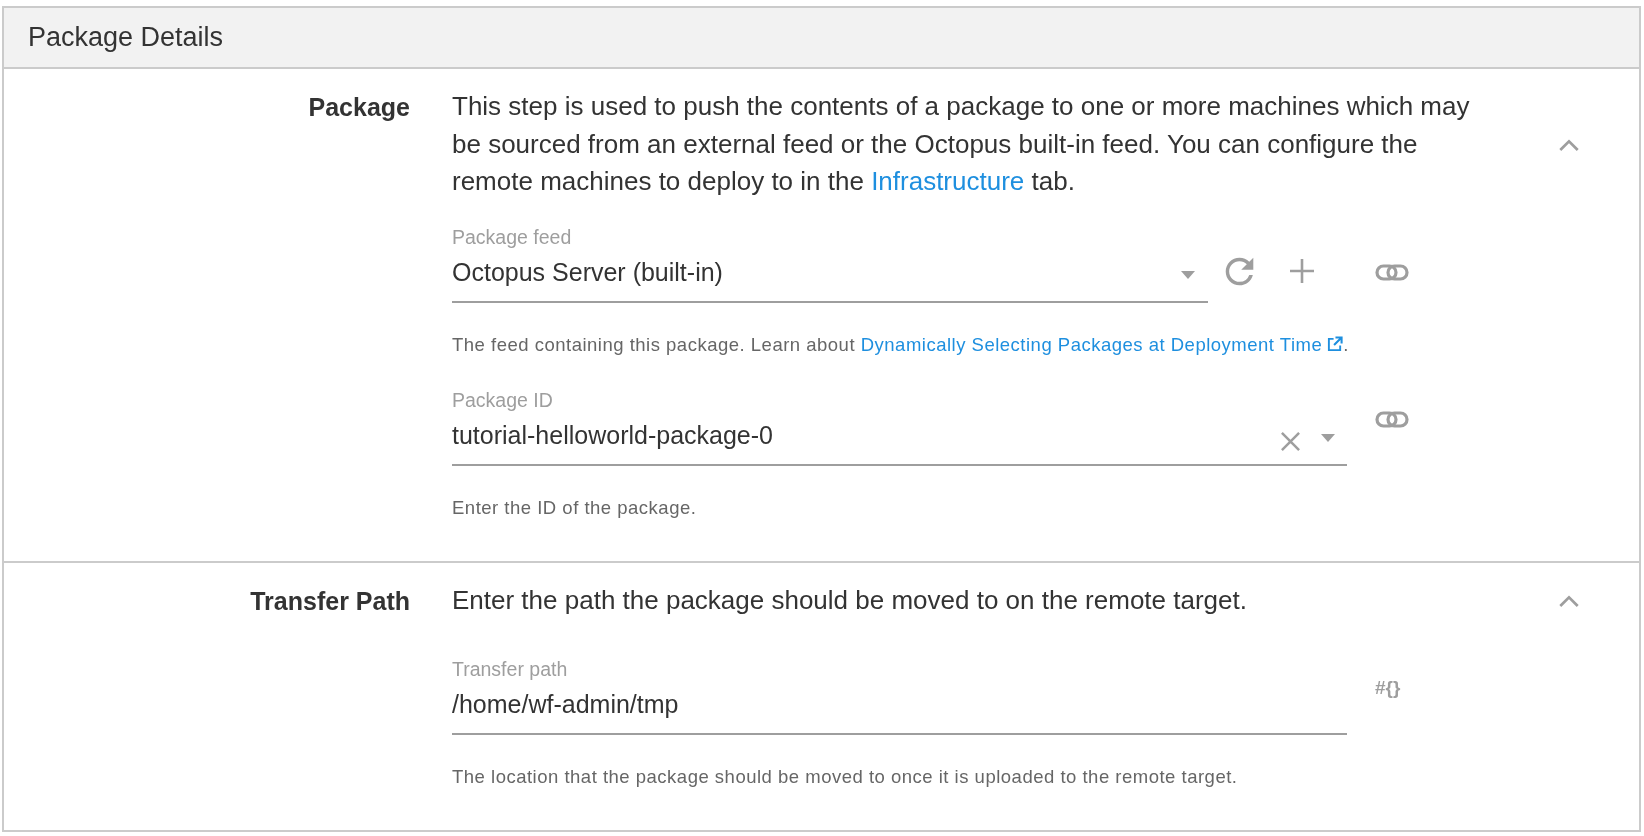 This screenshot has height=836, width=1644. I want to click on field-label: Package ID, so click(503, 400).